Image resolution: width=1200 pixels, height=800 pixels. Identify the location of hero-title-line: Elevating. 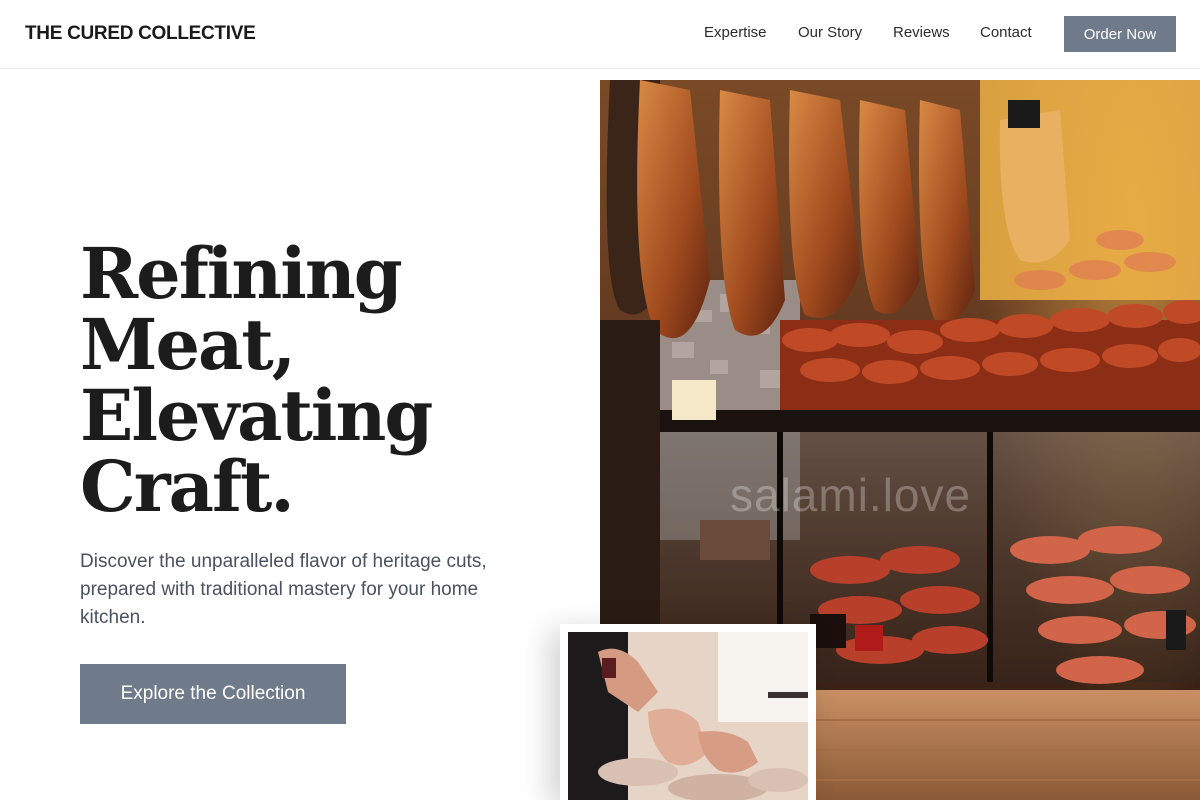
(256, 415).